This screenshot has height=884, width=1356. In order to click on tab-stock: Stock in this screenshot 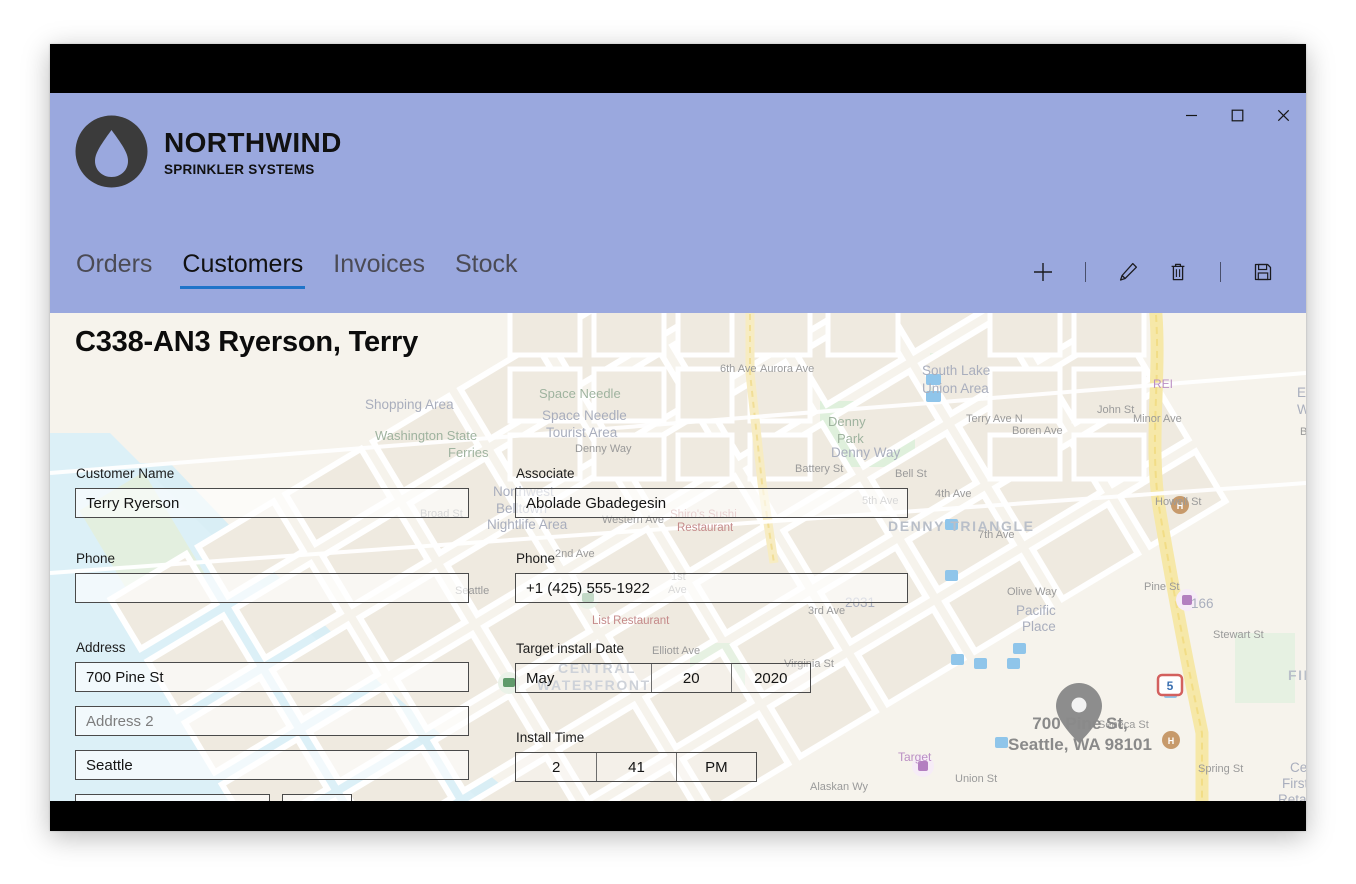, I will do `click(486, 269)`.